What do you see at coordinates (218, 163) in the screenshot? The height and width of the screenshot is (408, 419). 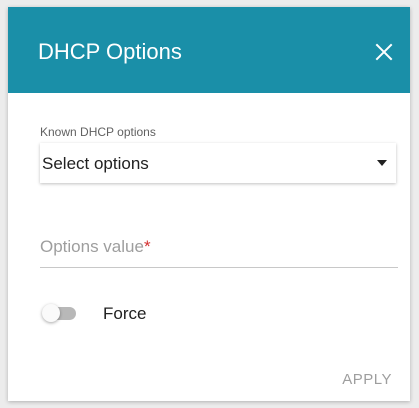 I see `known-options-select: Select options` at bounding box center [218, 163].